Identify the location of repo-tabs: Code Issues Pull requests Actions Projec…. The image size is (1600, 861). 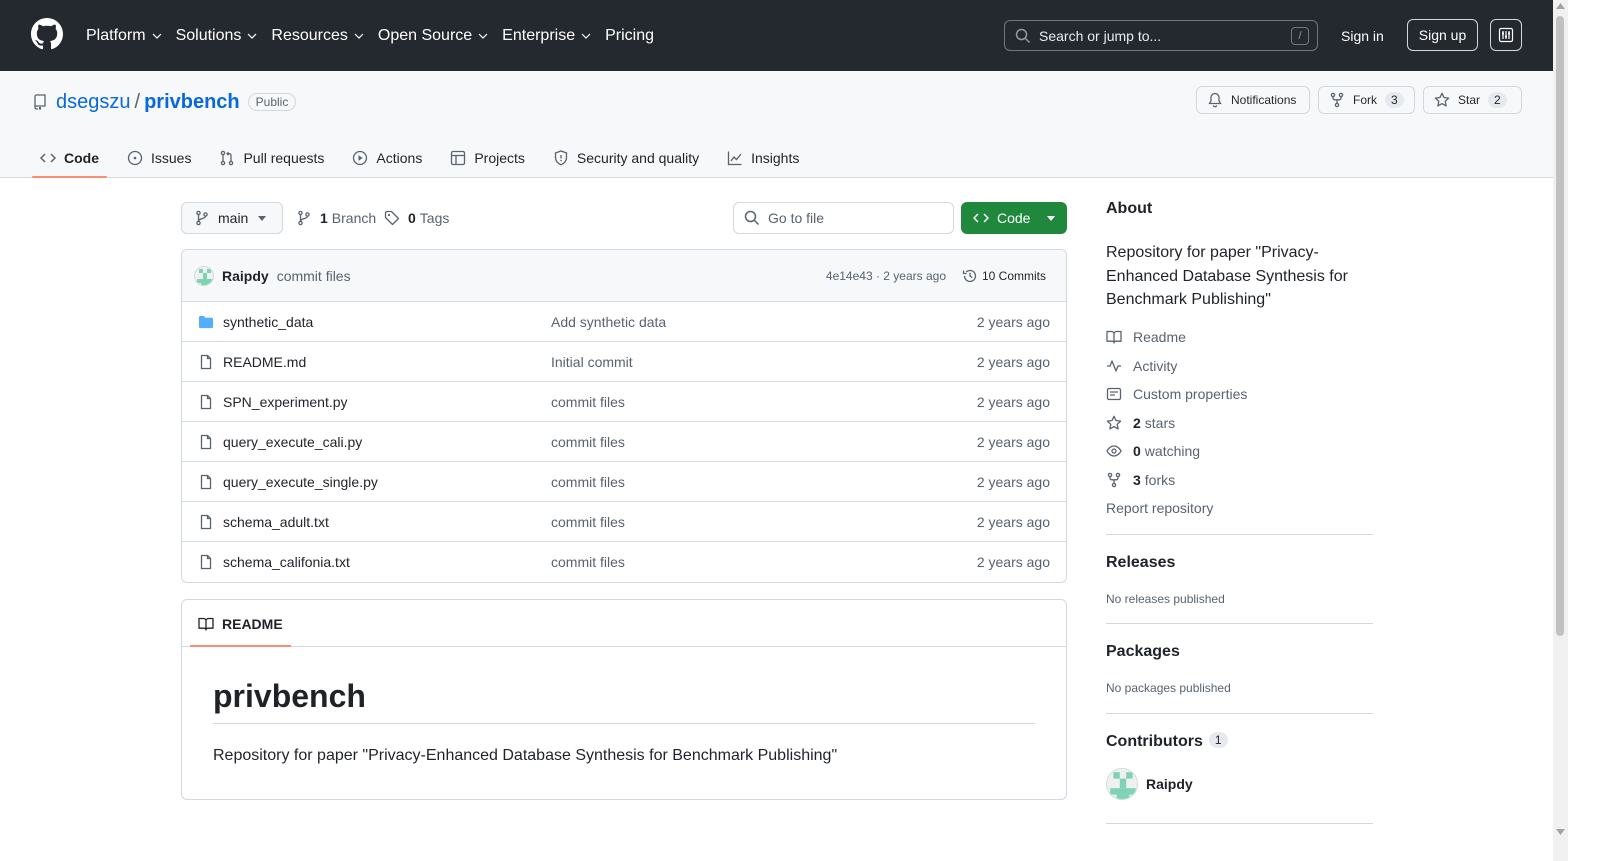
(425, 158).